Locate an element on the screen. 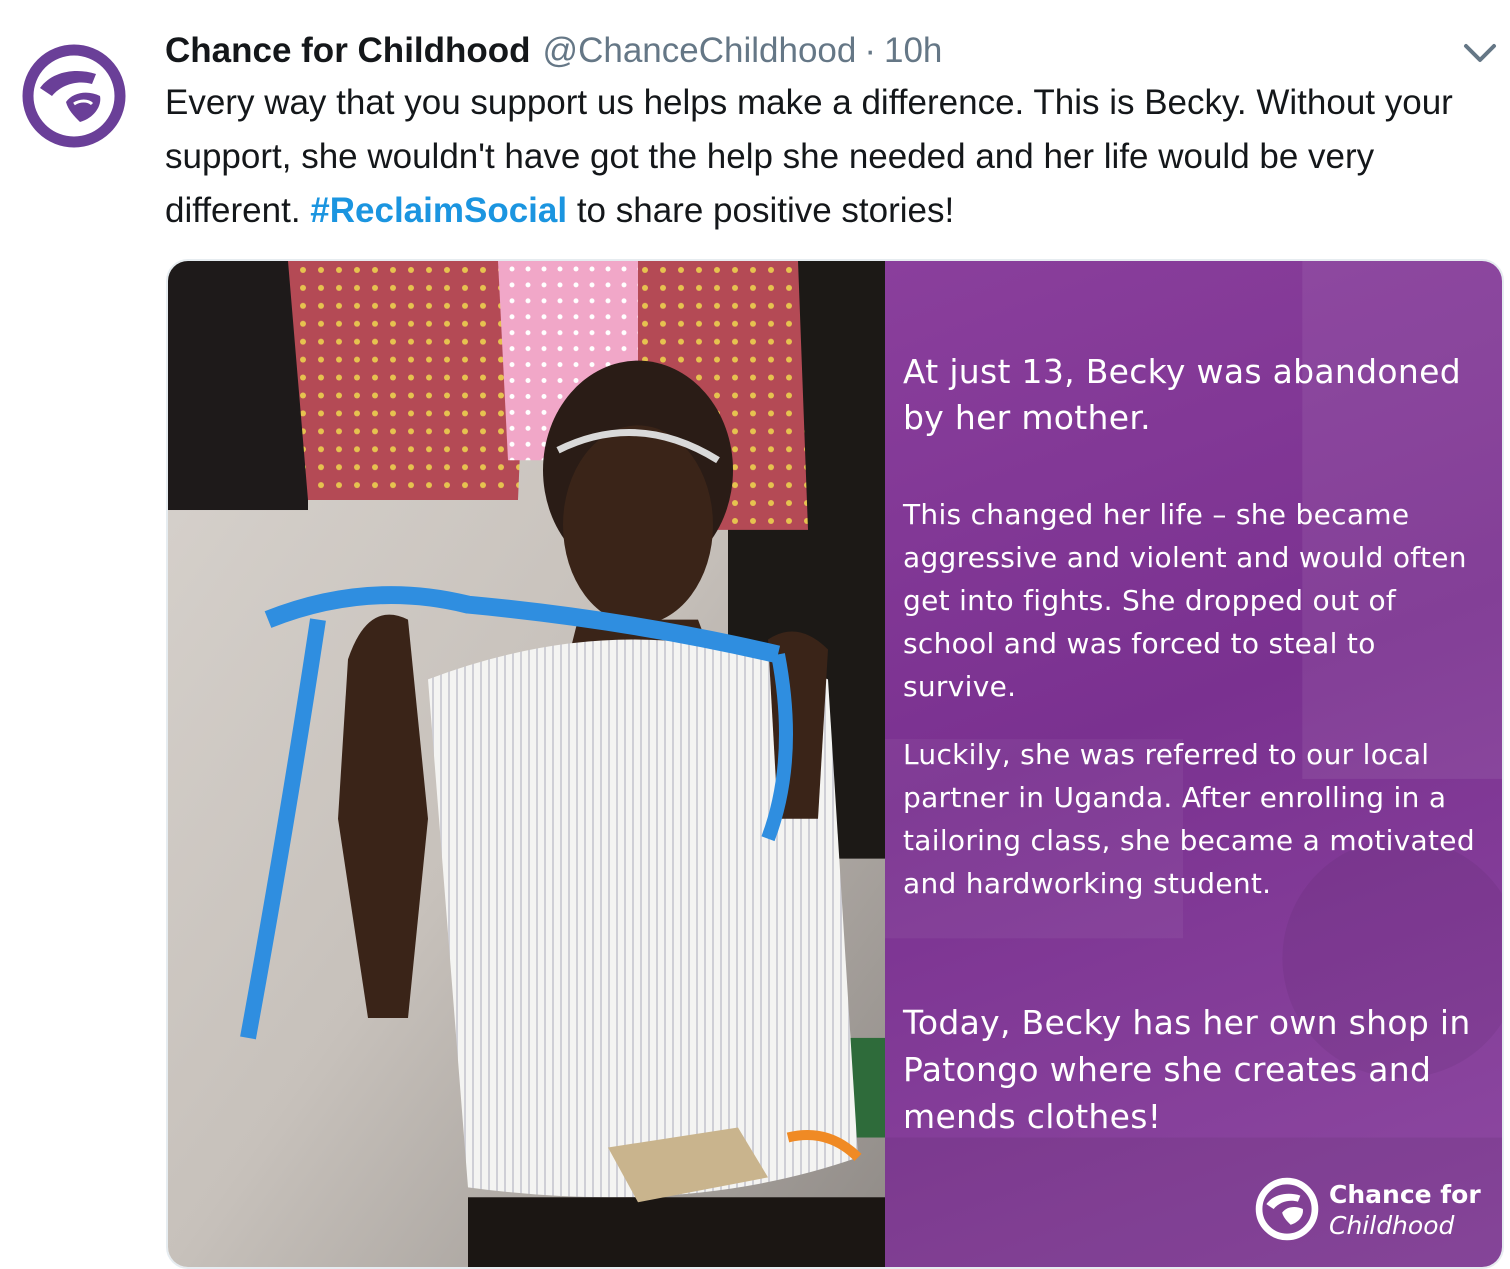  panel-logo: Chance for Childhood is located at coordinates (1373, 1210).